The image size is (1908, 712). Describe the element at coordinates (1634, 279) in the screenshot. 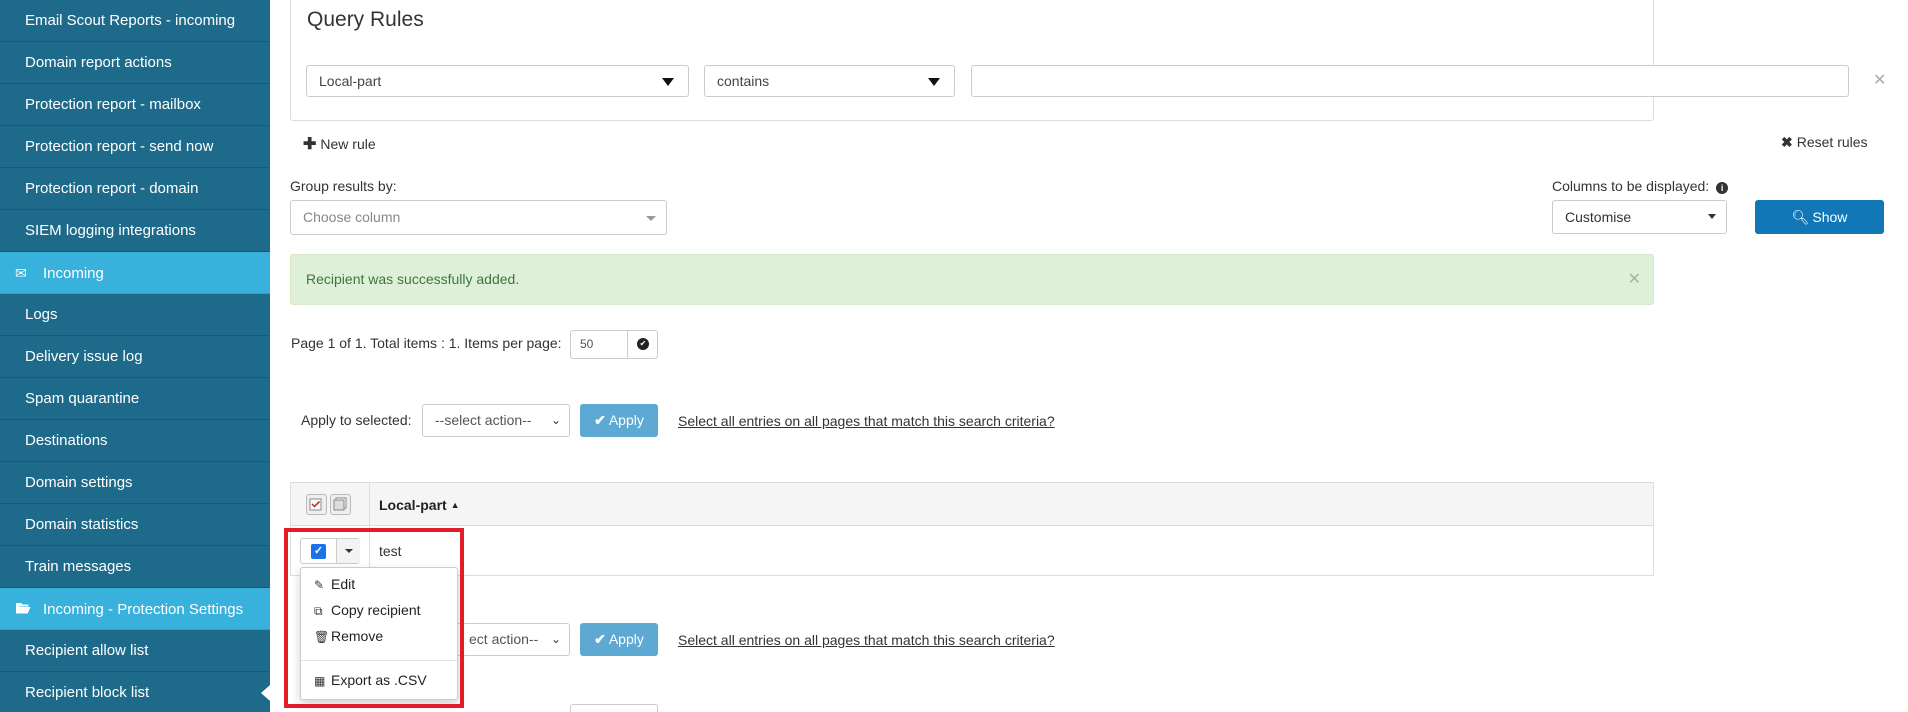

I see `alert-close-icon: ✕` at that location.